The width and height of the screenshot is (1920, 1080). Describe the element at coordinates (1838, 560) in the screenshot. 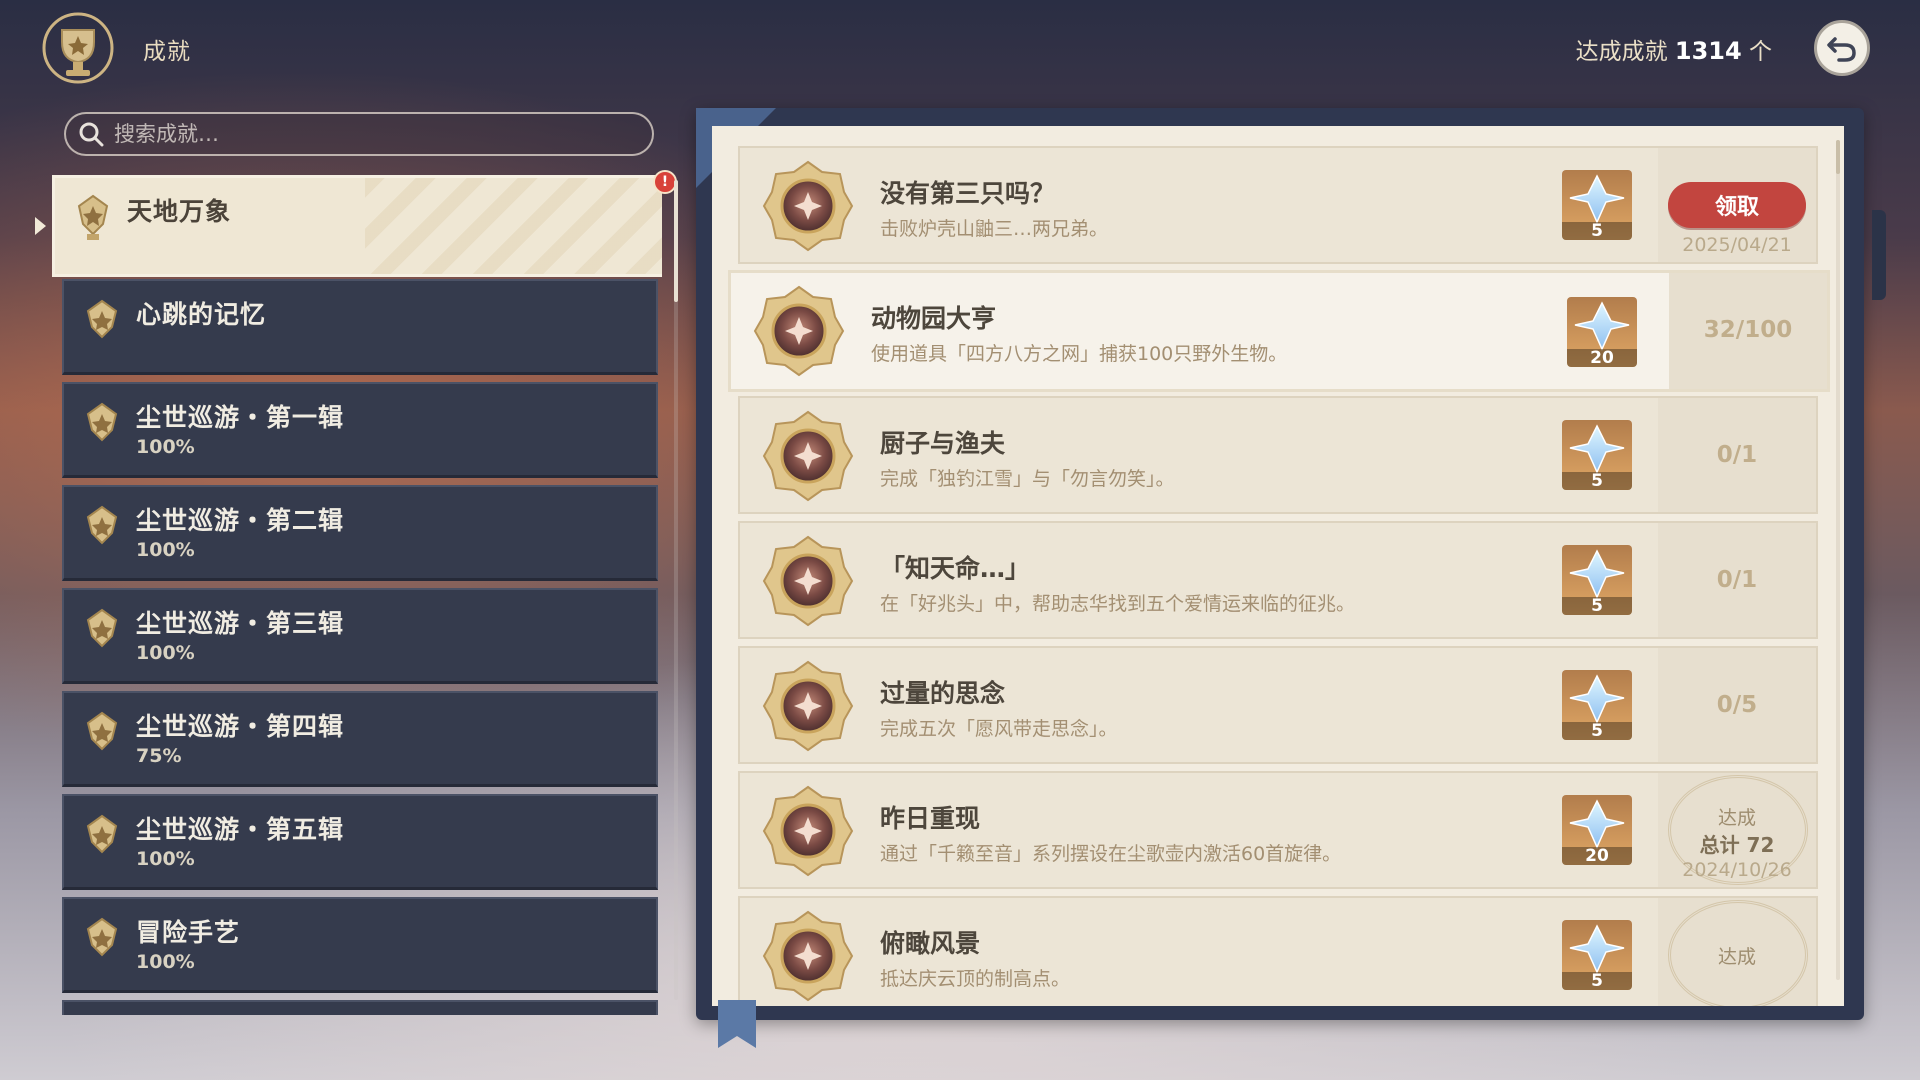

I see `achievement-scrollbar` at that location.